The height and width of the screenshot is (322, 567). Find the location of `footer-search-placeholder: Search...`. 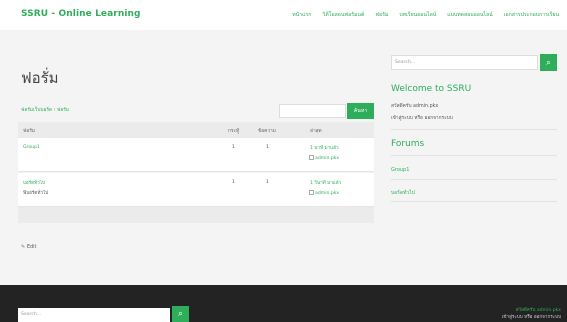

footer-search-placeholder: Search... is located at coordinates (31, 314).